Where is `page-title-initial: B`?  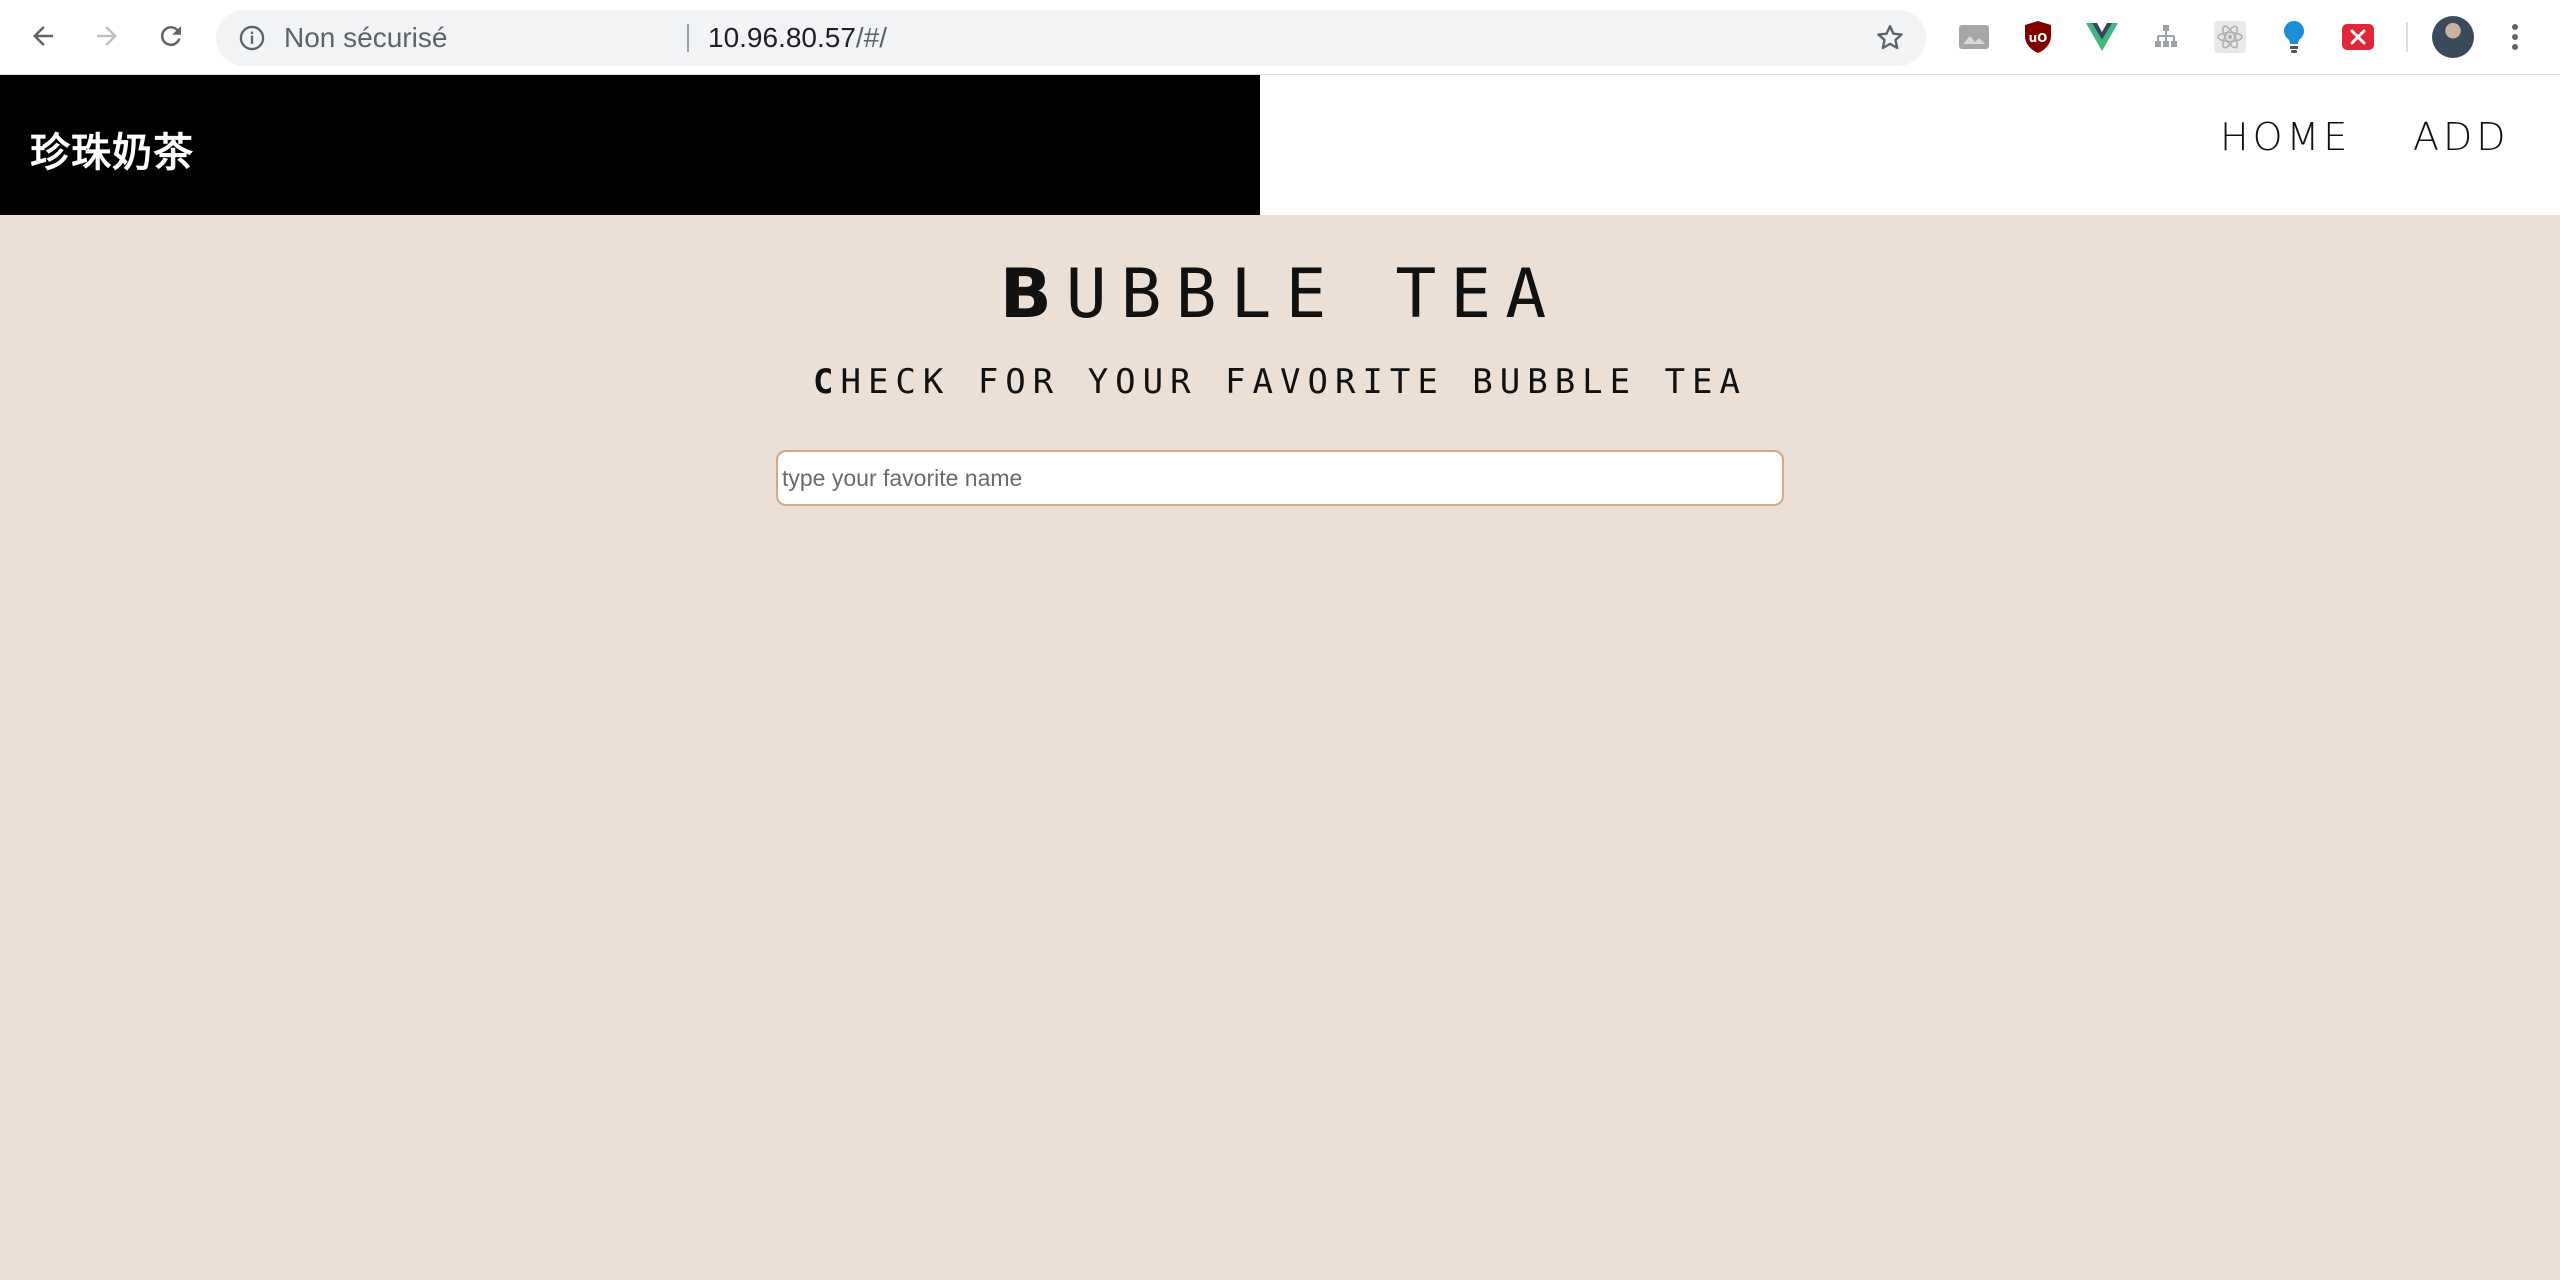
page-title-initial: B is located at coordinates (1032, 294).